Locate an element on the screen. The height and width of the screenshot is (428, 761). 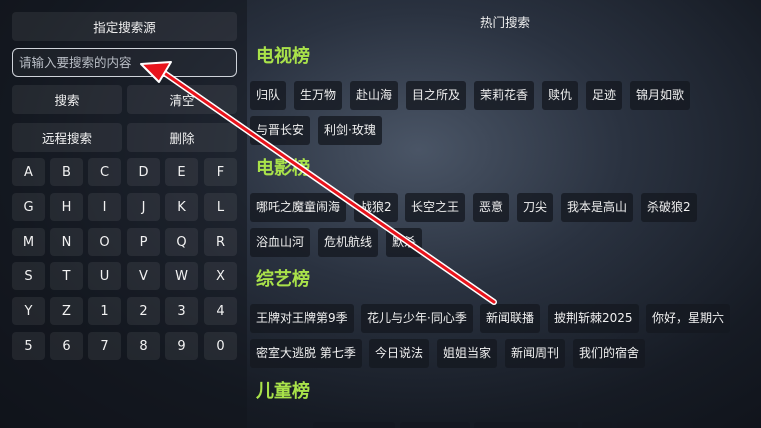
hot-item: 花儿与少年·同心季 is located at coordinates (417, 318).